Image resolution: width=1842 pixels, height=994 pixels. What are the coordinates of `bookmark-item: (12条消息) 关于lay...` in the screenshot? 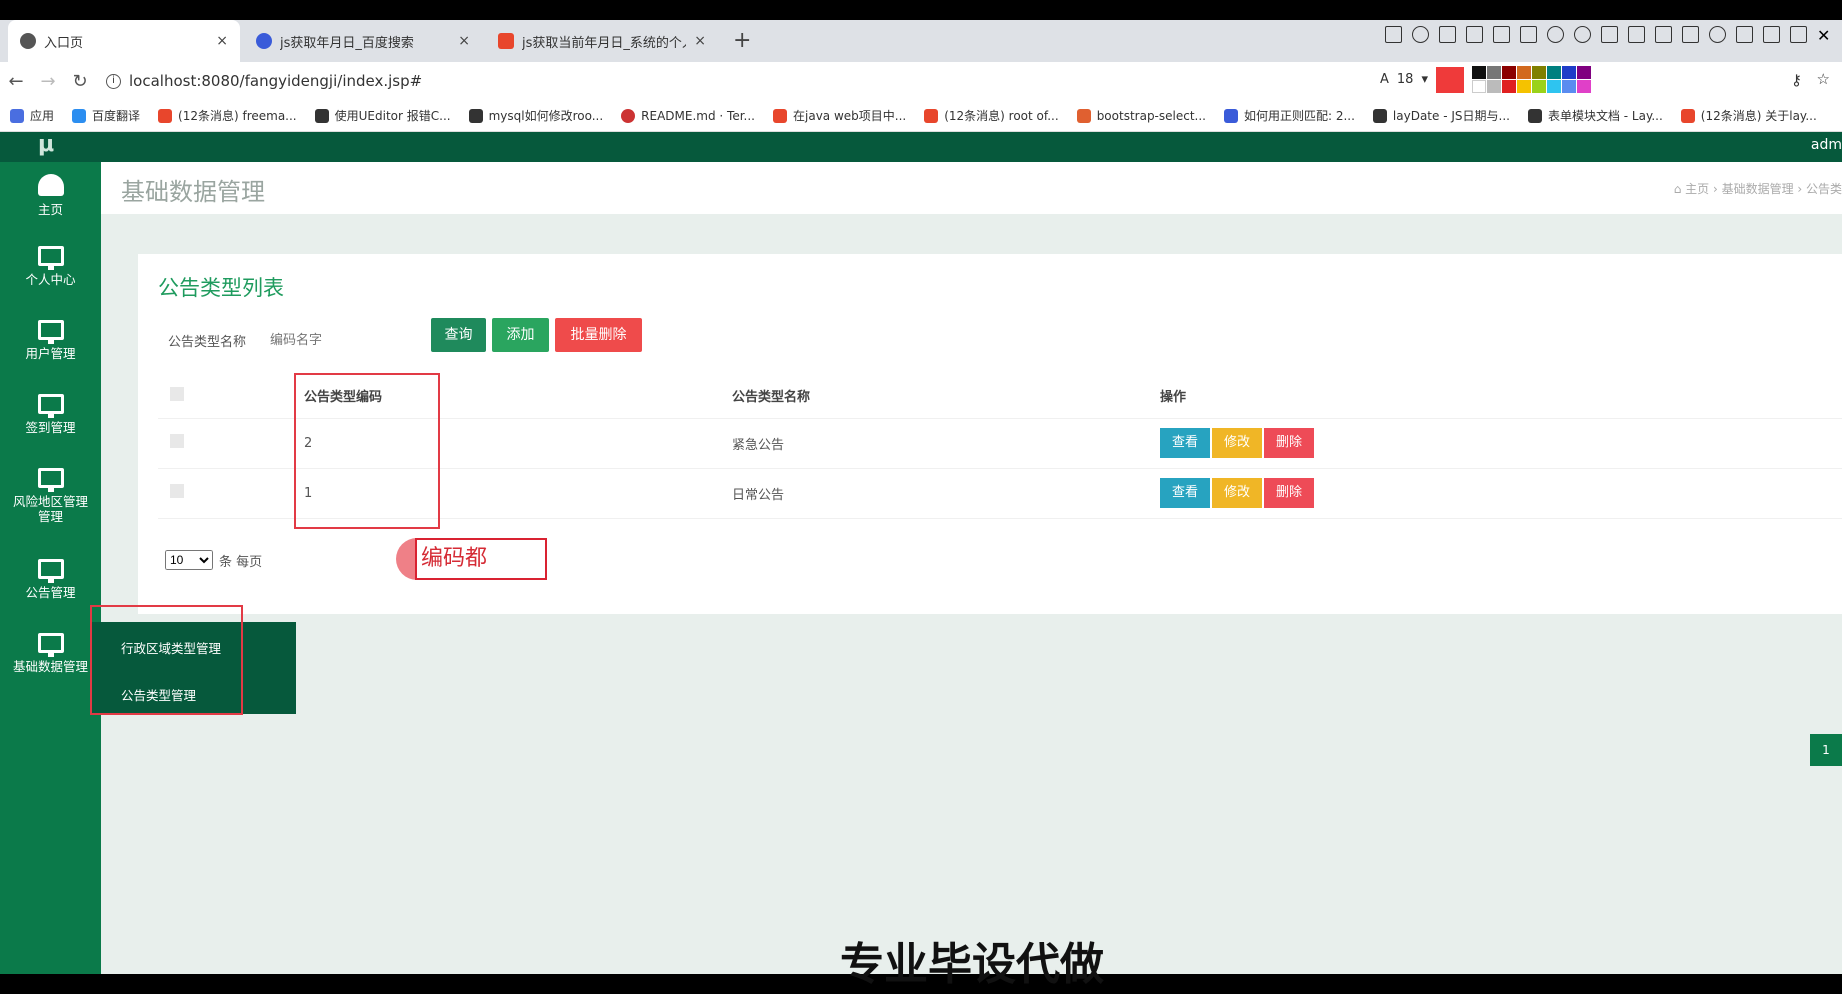 It's located at (1748, 115).